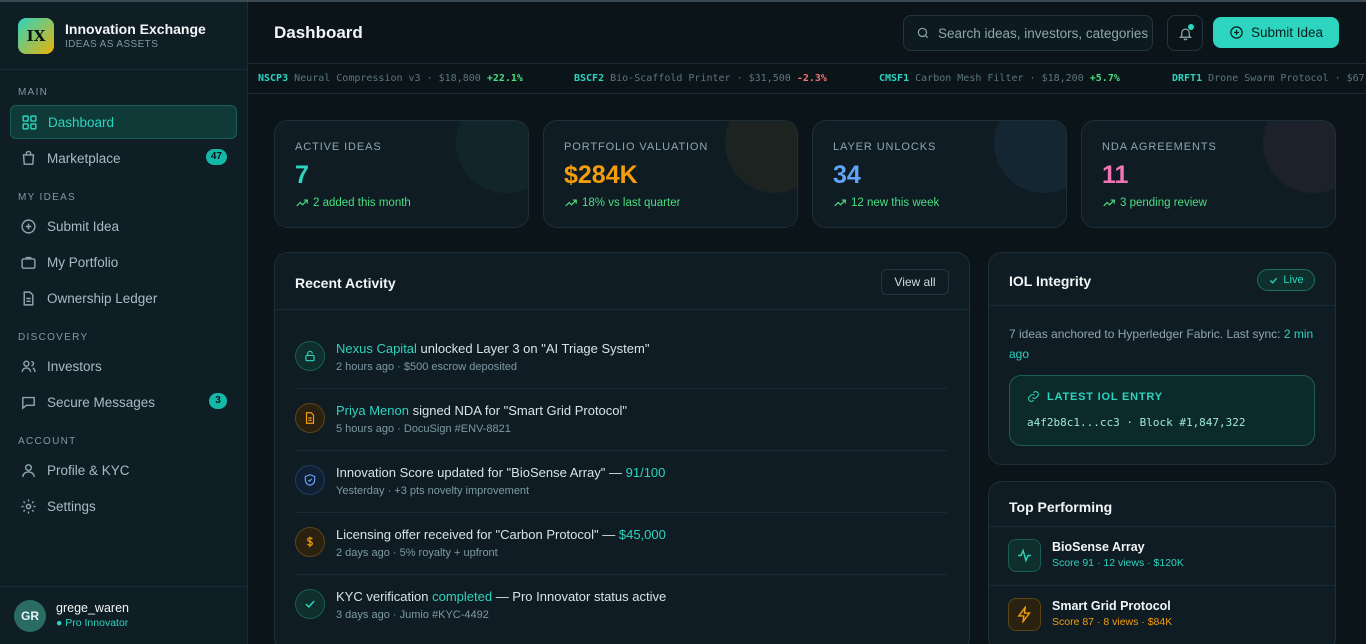 This screenshot has height=644, width=1366. Describe the element at coordinates (92, 623) in the screenshot. I see `user-status: ● Pro Innovator` at that location.